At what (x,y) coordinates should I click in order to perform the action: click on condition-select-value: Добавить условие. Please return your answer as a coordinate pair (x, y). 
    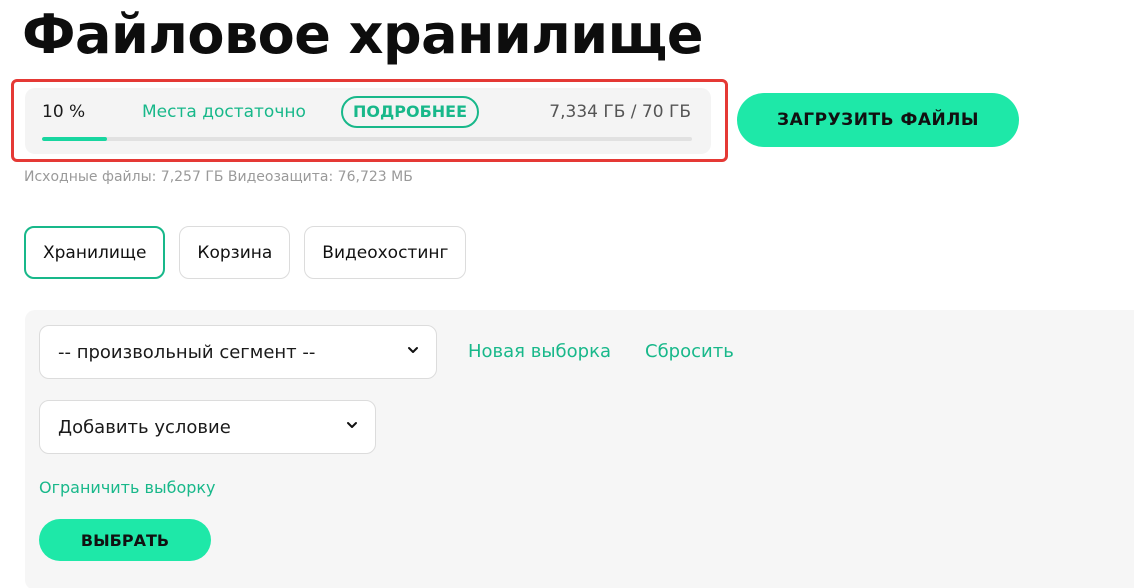
    Looking at the image, I should click on (144, 427).